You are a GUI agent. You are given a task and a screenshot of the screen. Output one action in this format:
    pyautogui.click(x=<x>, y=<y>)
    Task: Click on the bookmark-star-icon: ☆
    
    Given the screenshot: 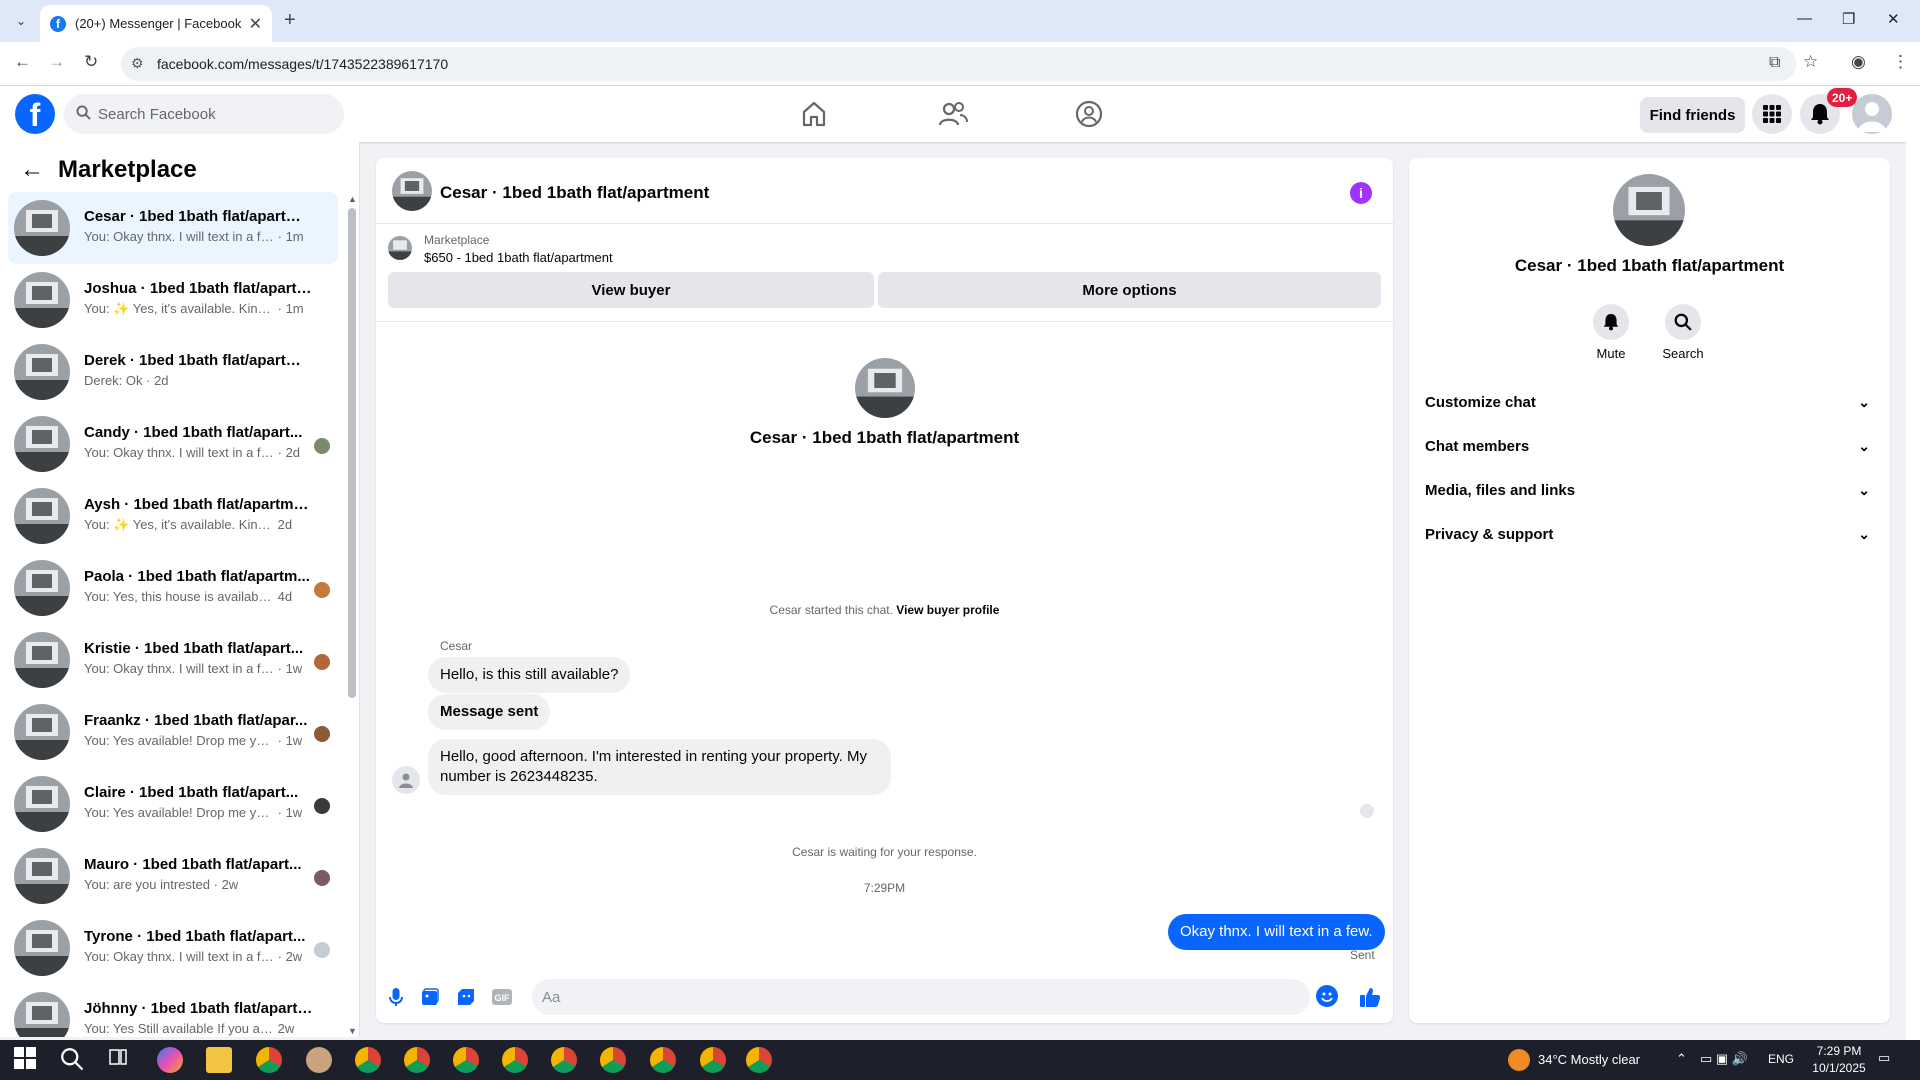 What is the action you would take?
    pyautogui.click(x=1810, y=62)
    